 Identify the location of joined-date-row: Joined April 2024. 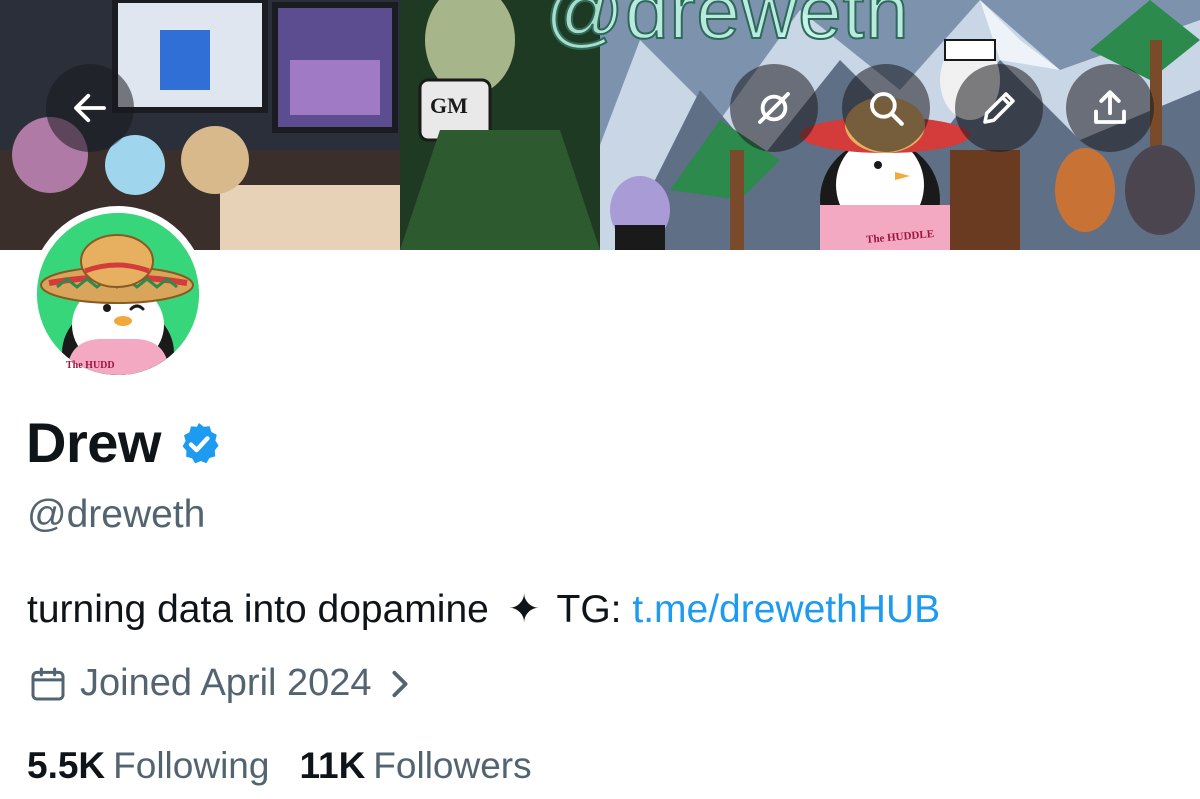
(220, 683).